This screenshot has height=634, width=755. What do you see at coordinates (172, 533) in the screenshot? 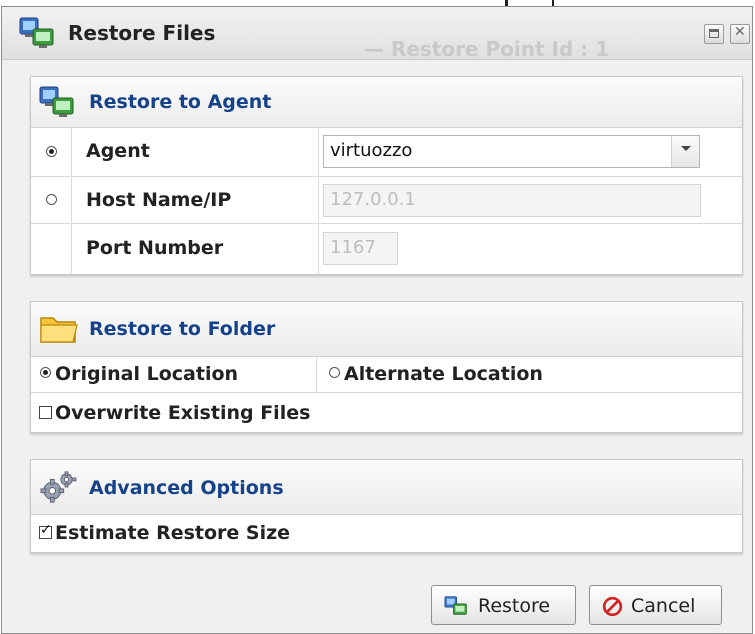
I see `estimate-size-label: Estimate Restore Size` at bounding box center [172, 533].